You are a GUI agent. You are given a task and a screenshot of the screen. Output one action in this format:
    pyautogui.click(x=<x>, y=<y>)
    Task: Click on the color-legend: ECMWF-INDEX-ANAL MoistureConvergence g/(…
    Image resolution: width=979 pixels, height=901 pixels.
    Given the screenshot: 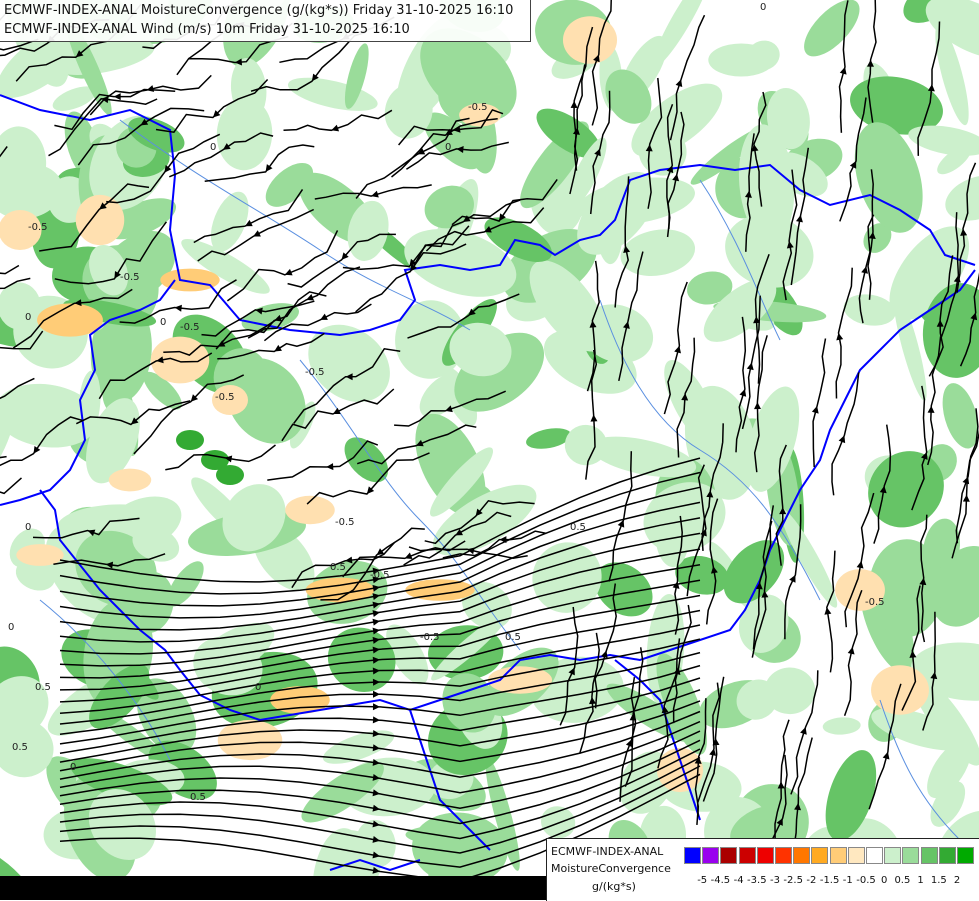 What is the action you would take?
    pyautogui.click(x=762, y=869)
    